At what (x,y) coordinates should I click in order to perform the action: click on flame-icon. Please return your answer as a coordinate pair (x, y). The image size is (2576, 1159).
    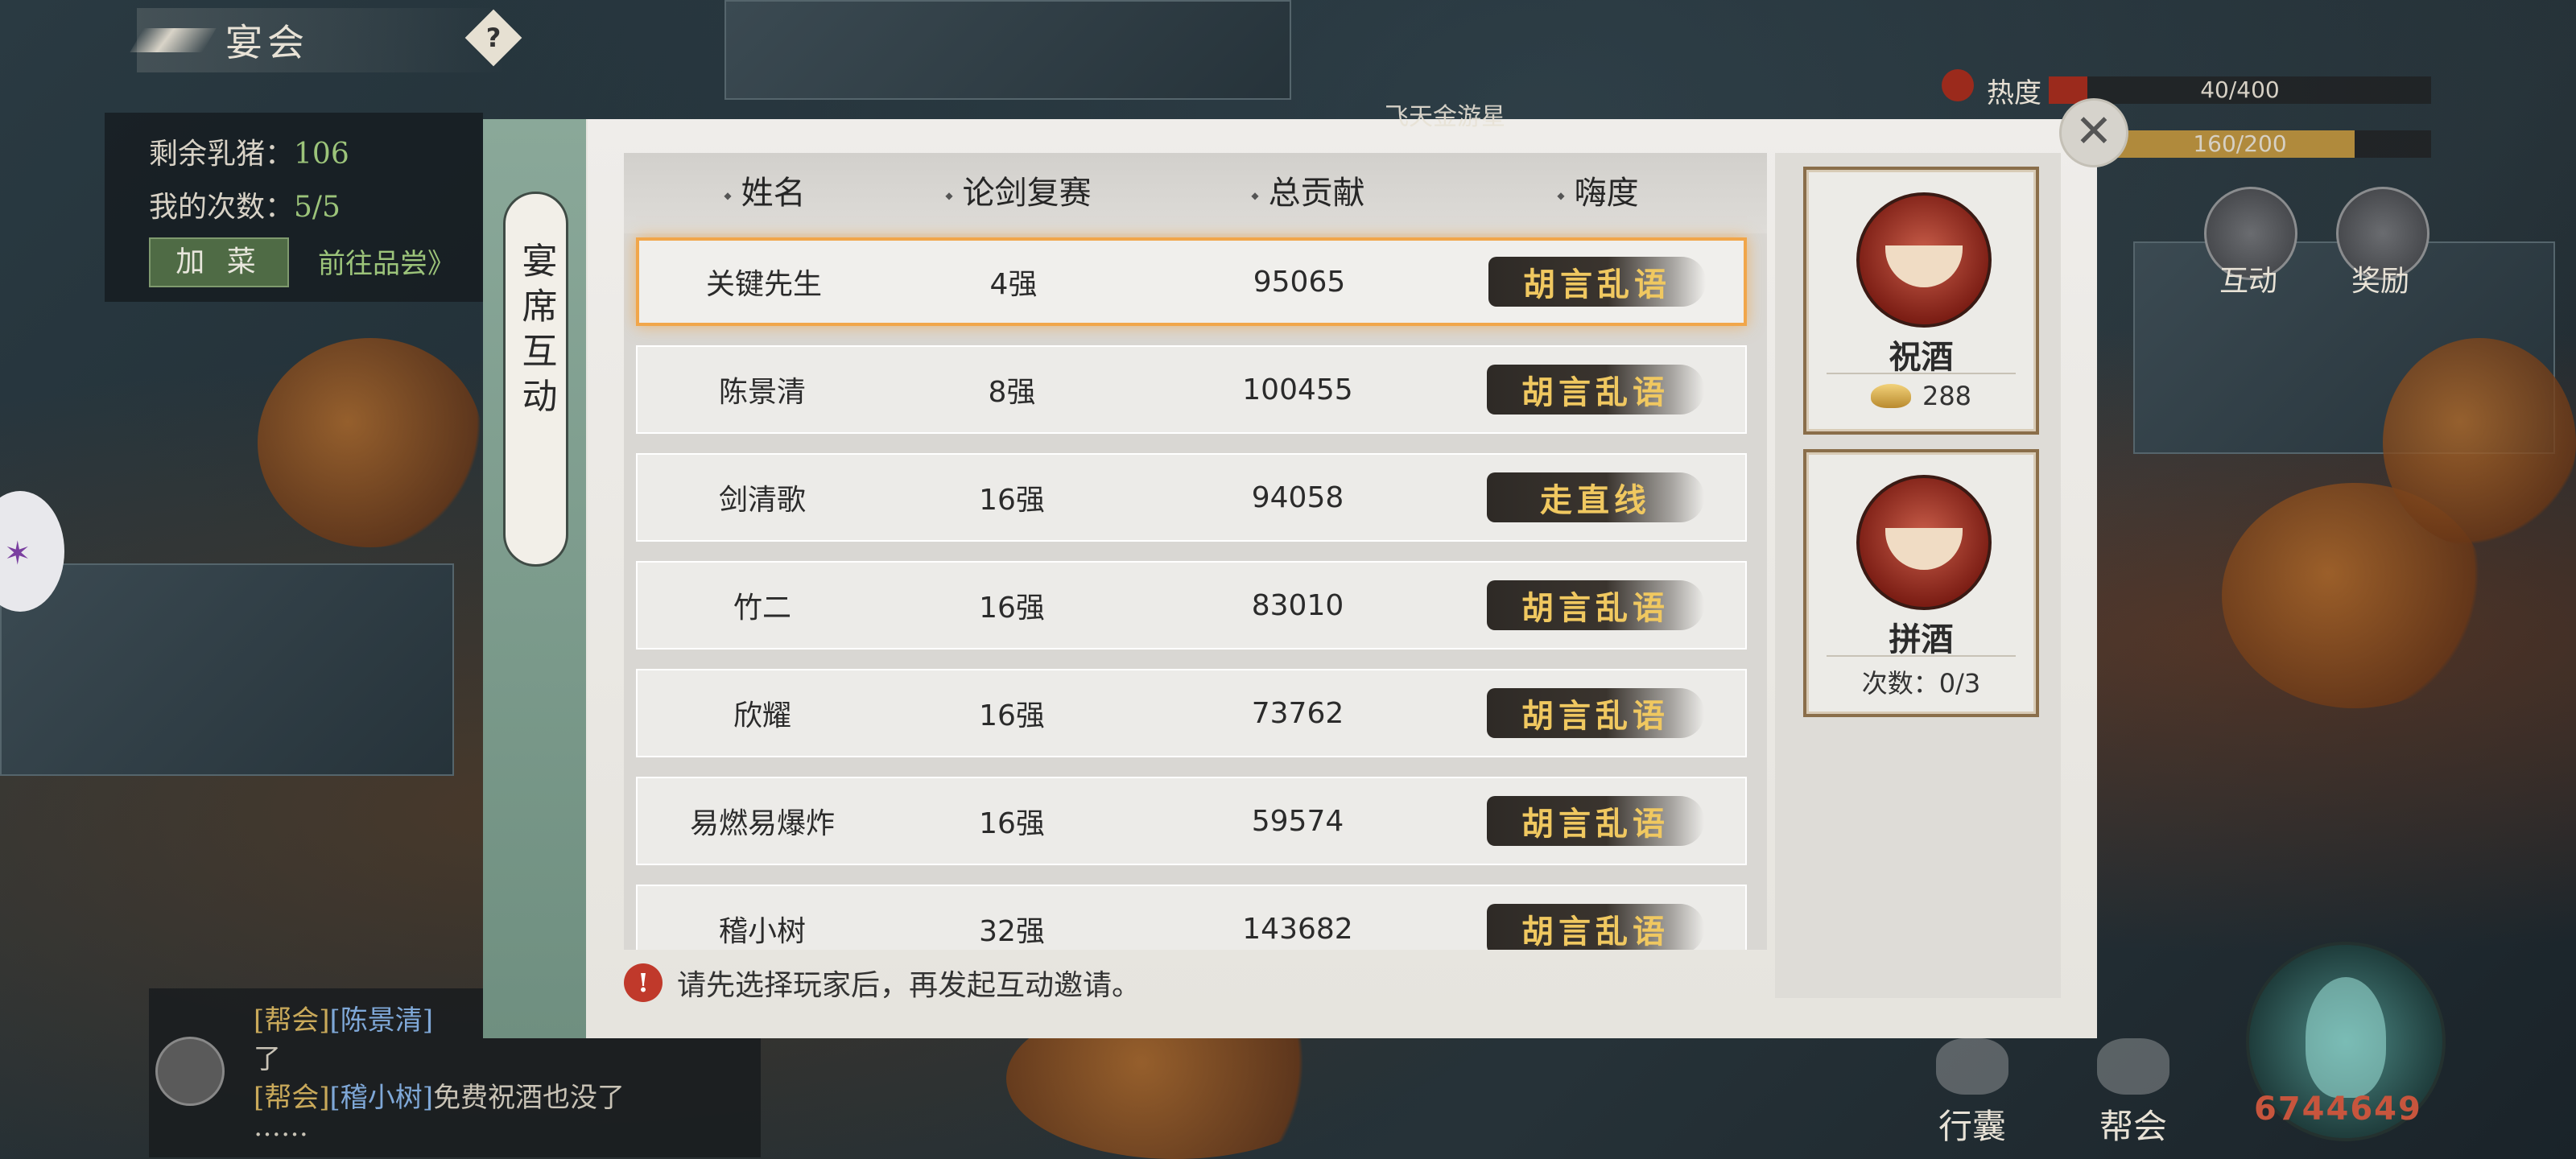
    Looking at the image, I should click on (1958, 85).